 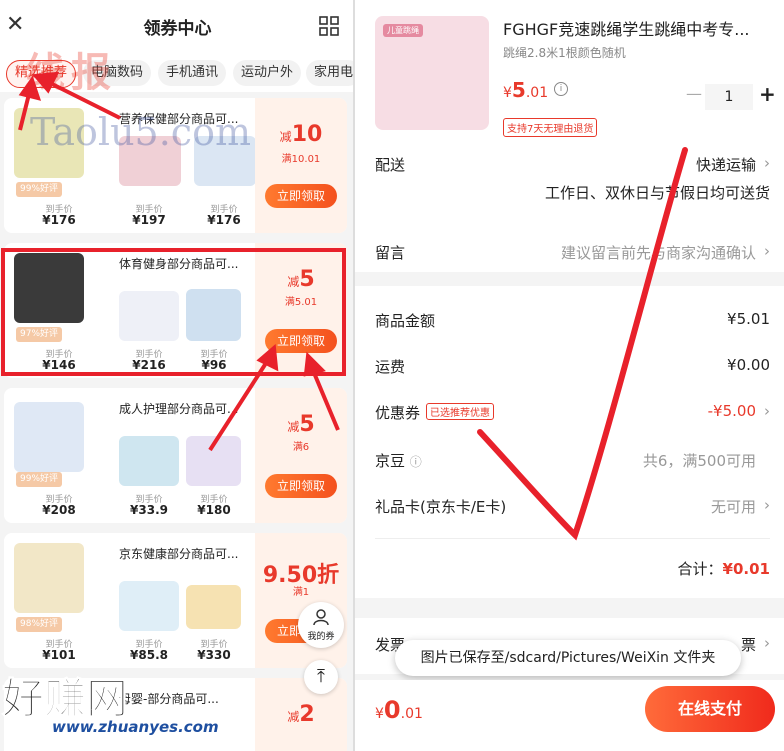 I want to click on coupon-condition: 满1, so click(x=301, y=592).